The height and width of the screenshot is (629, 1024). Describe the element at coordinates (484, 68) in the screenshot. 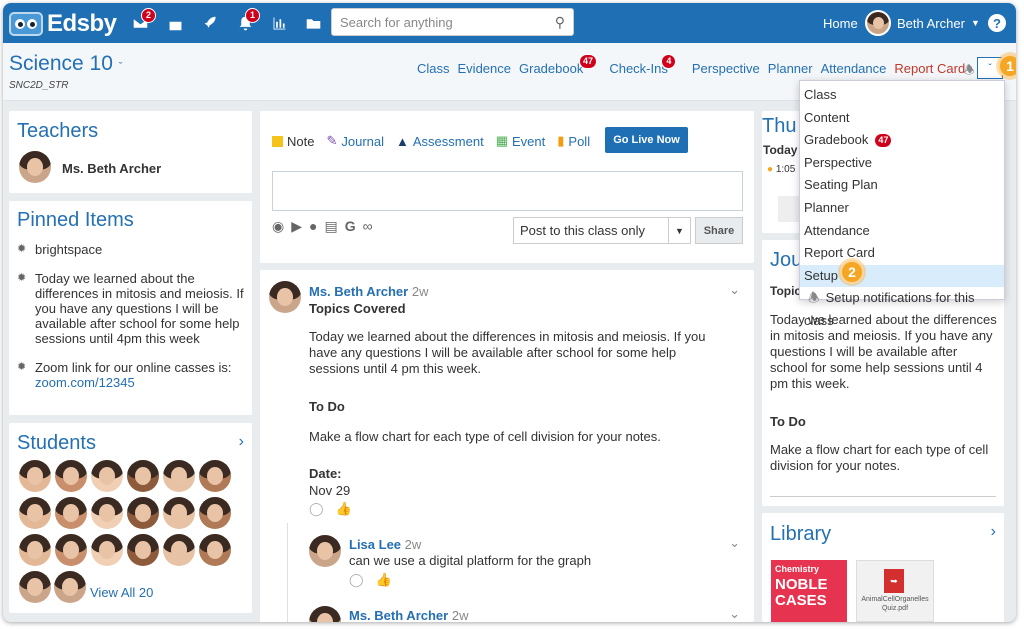

I see `tab-evidence: Evidence` at that location.